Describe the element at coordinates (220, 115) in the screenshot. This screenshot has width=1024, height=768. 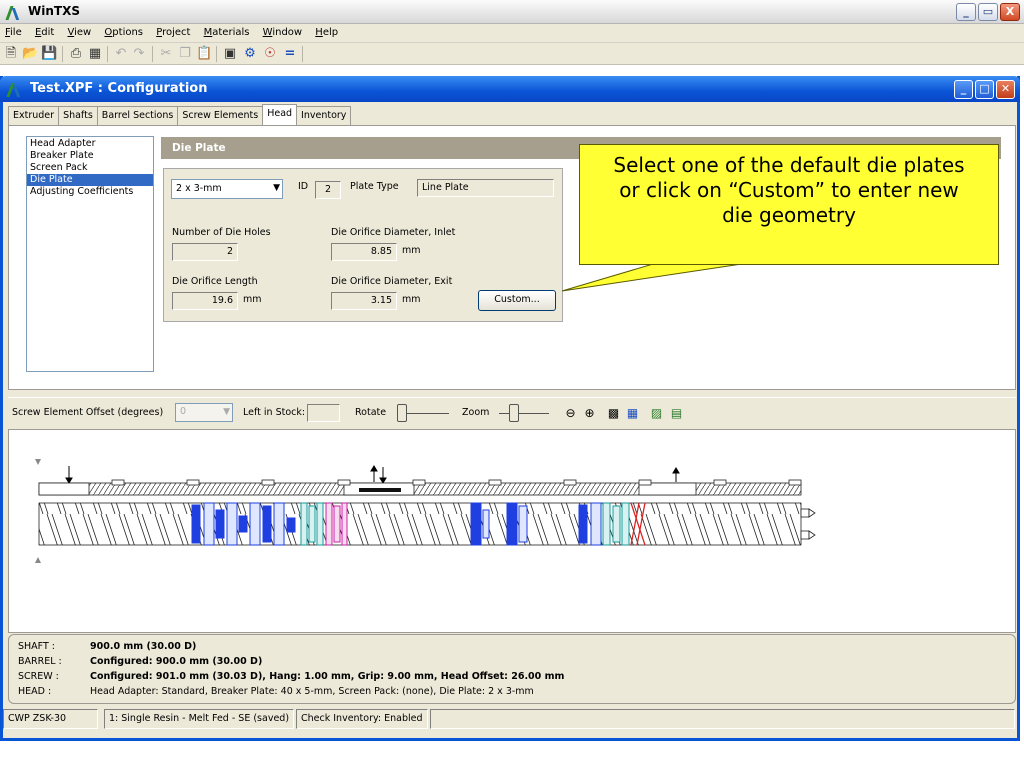
I see `tab-screw-elements: Screw Elements` at that location.